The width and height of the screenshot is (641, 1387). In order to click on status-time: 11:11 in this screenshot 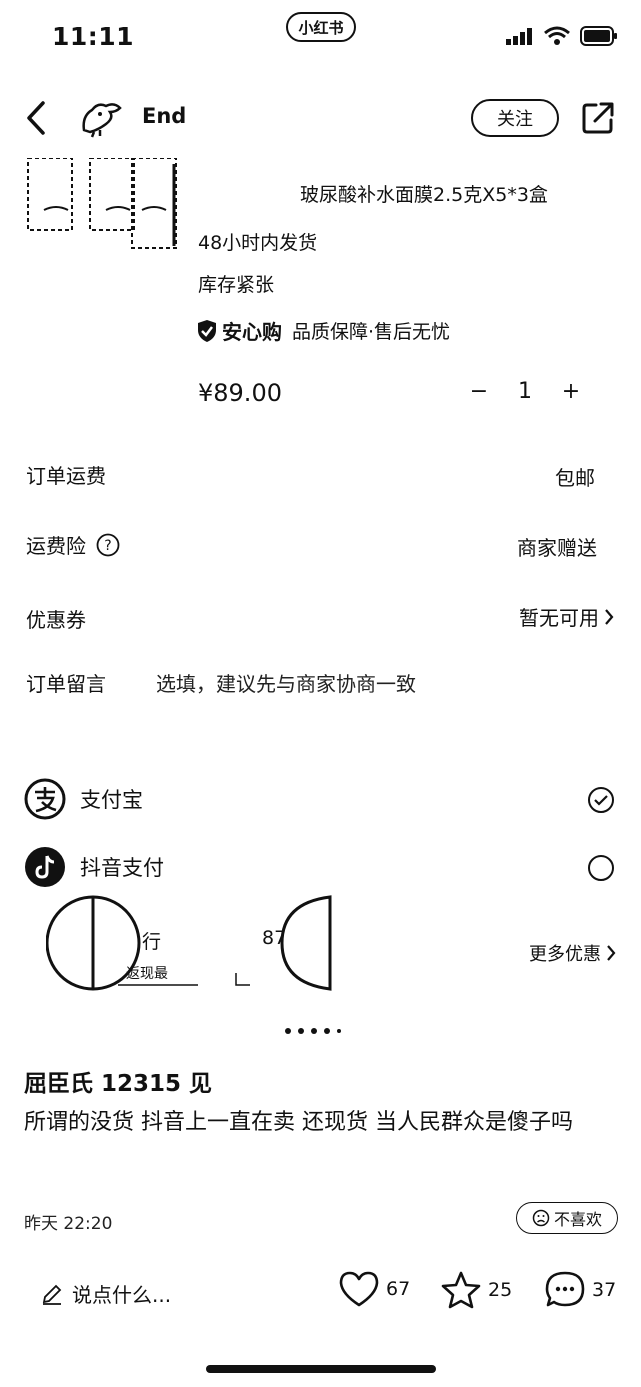, I will do `click(93, 36)`.